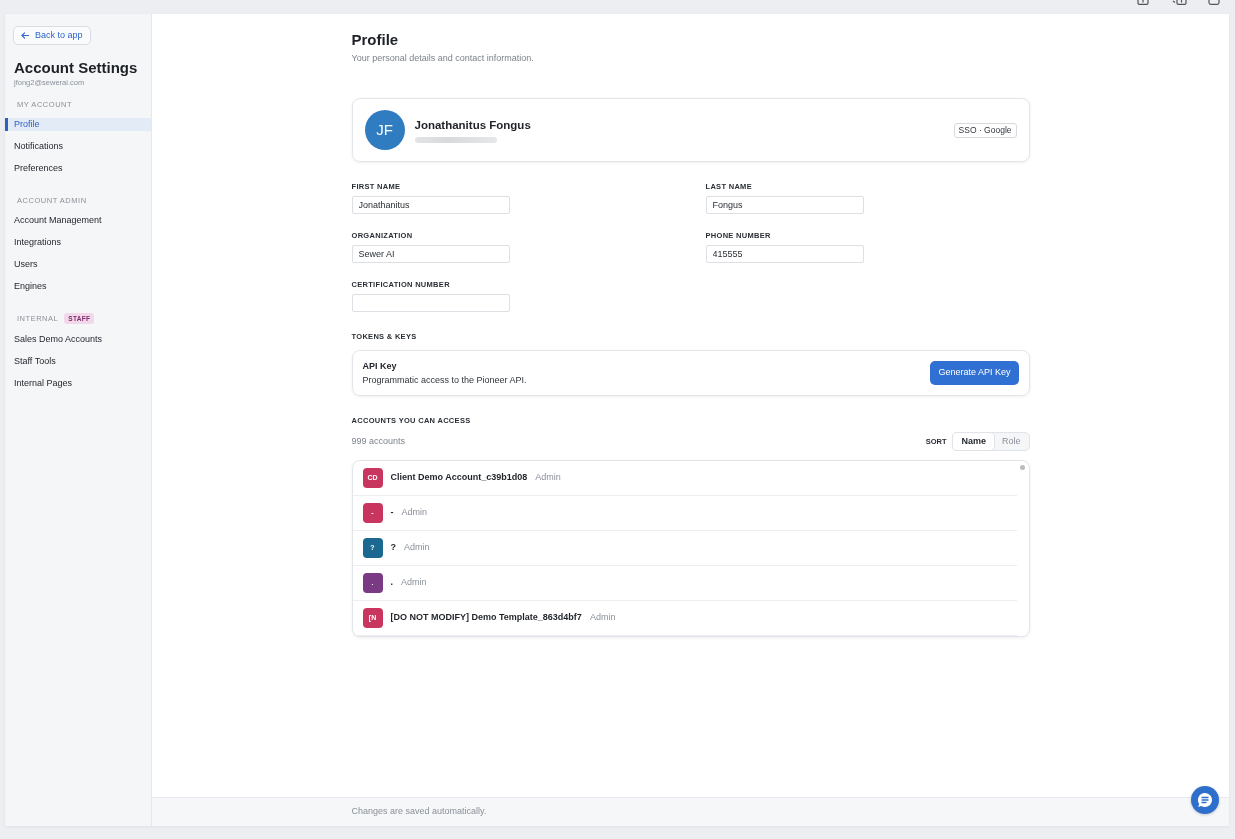  What do you see at coordinates (393, 548) in the screenshot?
I see `account-name: ?` at bounding box center [393, 548].